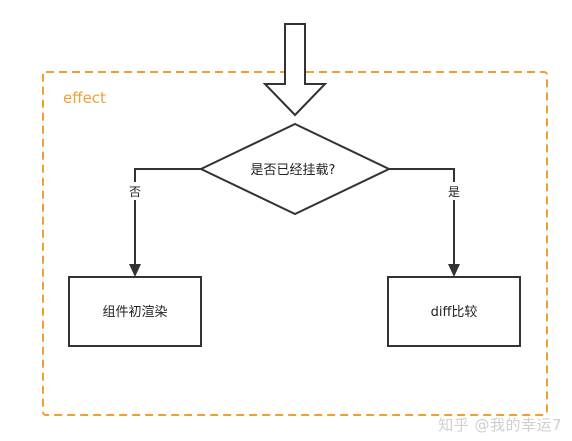 This screenshot has width=572, height=441. Describe the element at coordinates (135, 192) in the screenshot. I see `branch-no-label: 否` at that location.